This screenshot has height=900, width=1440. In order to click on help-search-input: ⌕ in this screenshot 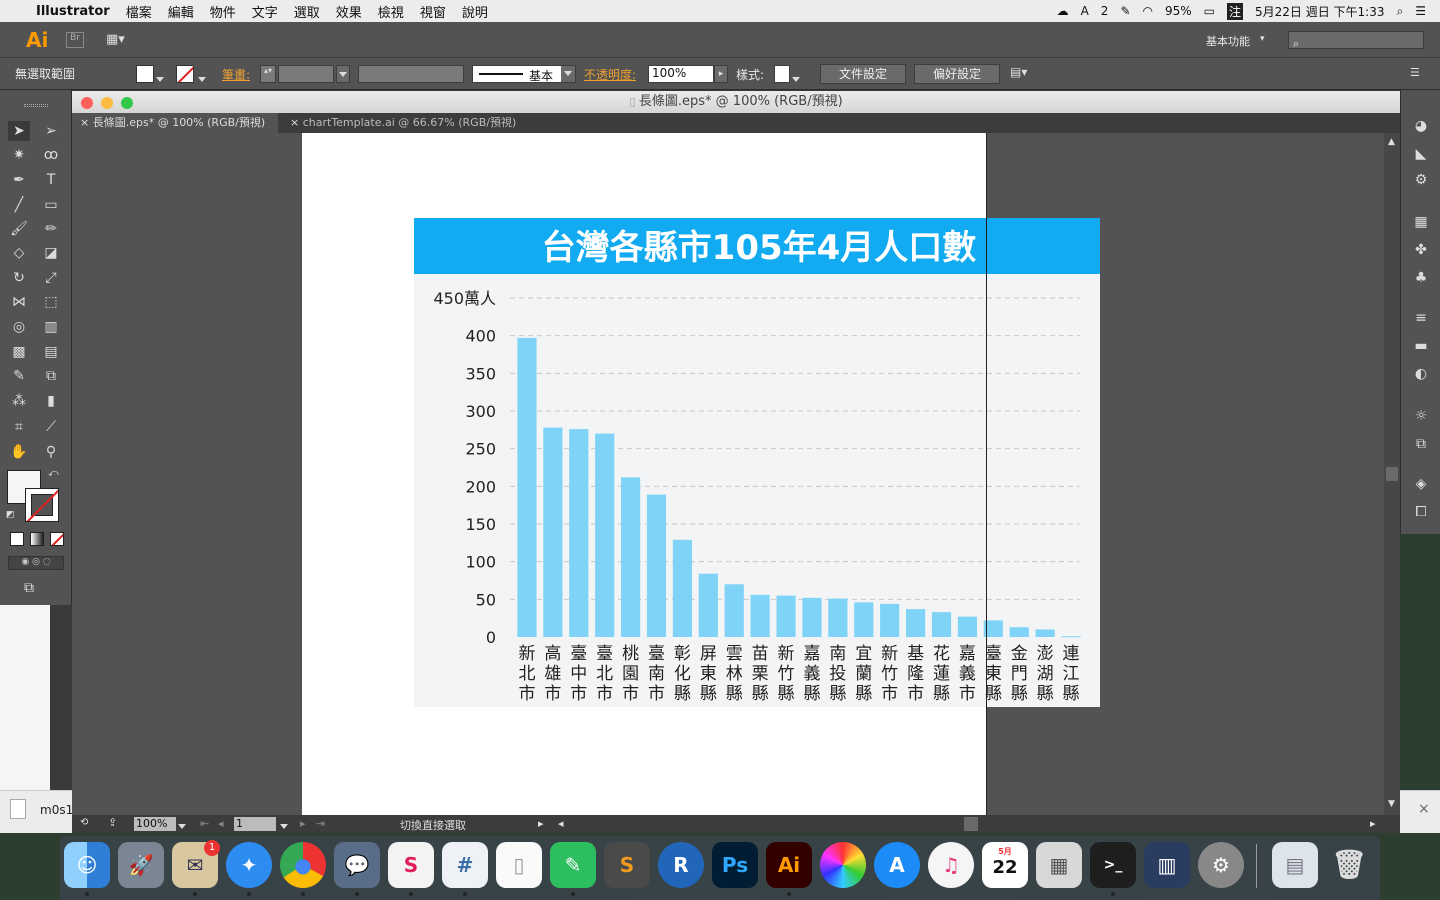, I will do `click(1356, 40)`.